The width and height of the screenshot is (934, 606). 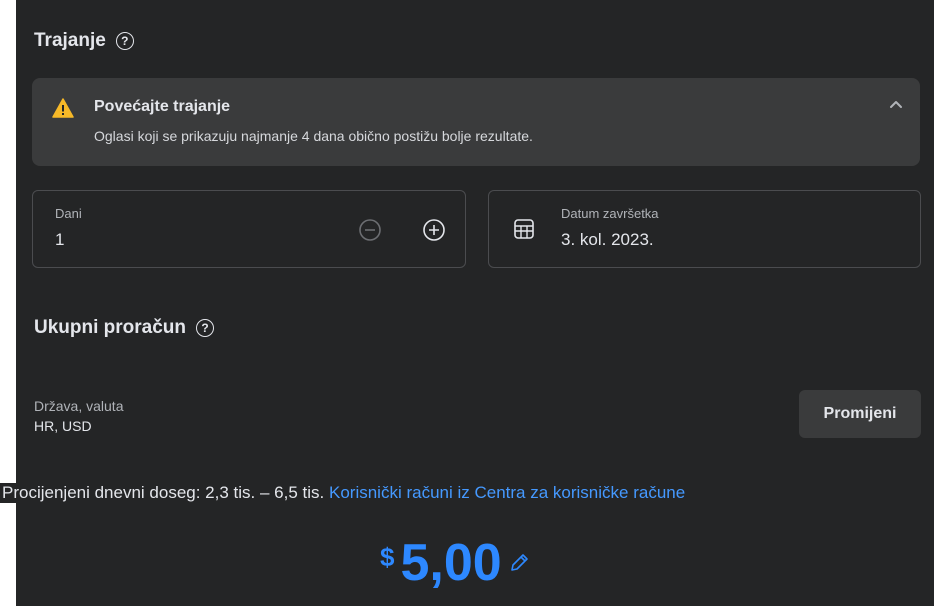 I want to click on duration-title: Trajanje, so click(x=70, y=40).